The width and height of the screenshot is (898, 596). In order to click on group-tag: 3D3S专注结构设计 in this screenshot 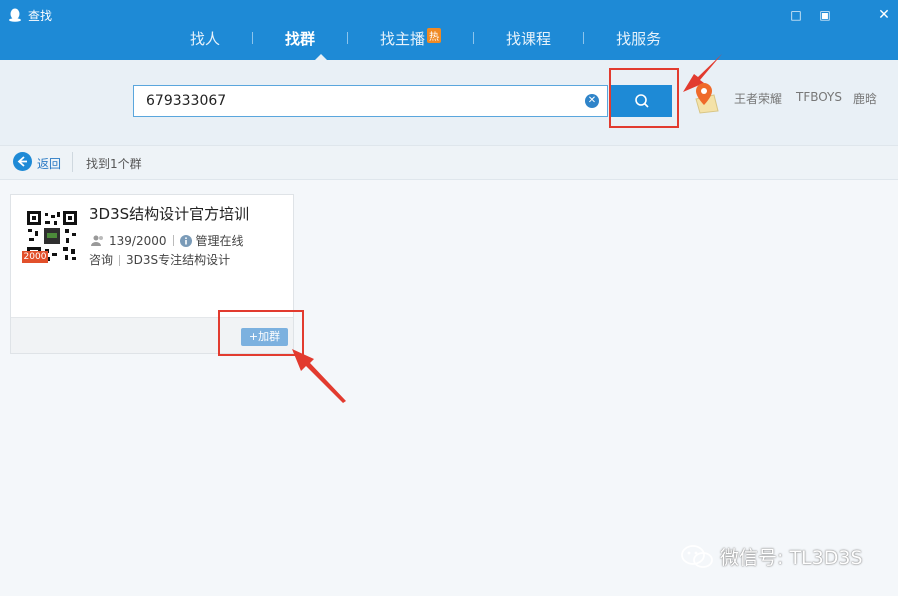, I will do `click(178, 260)`.